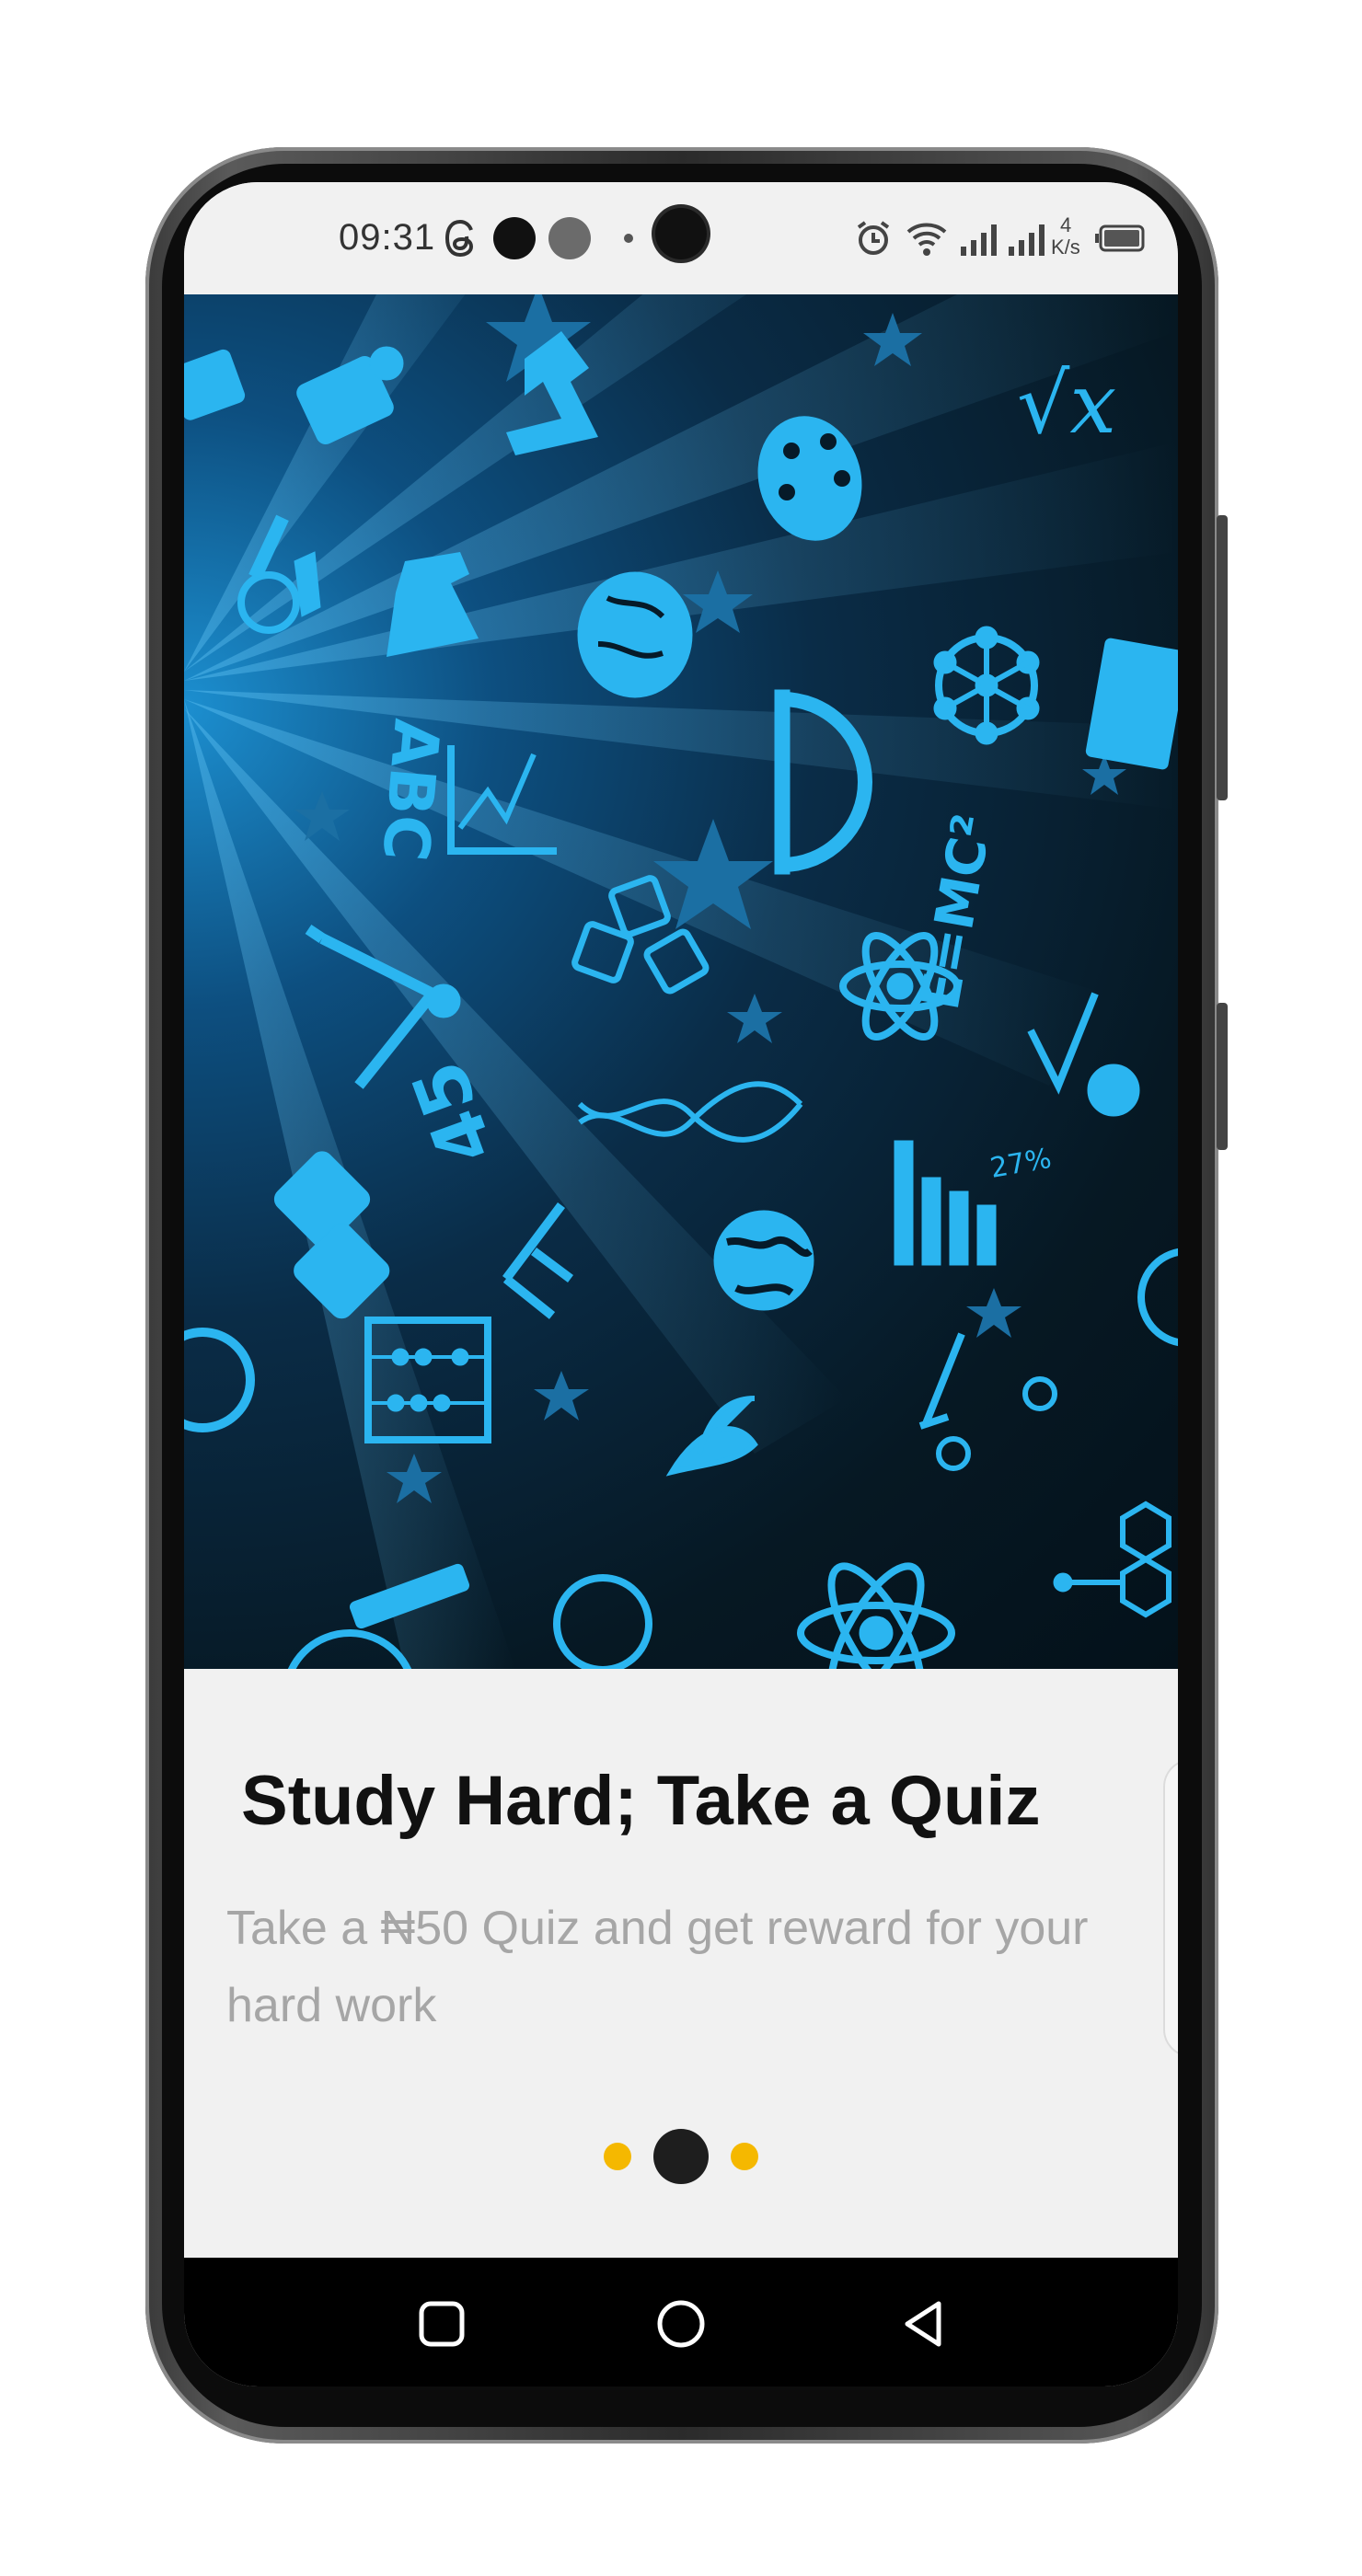  I want to click on network-speed-unit: K/s, so click(1066, 247).